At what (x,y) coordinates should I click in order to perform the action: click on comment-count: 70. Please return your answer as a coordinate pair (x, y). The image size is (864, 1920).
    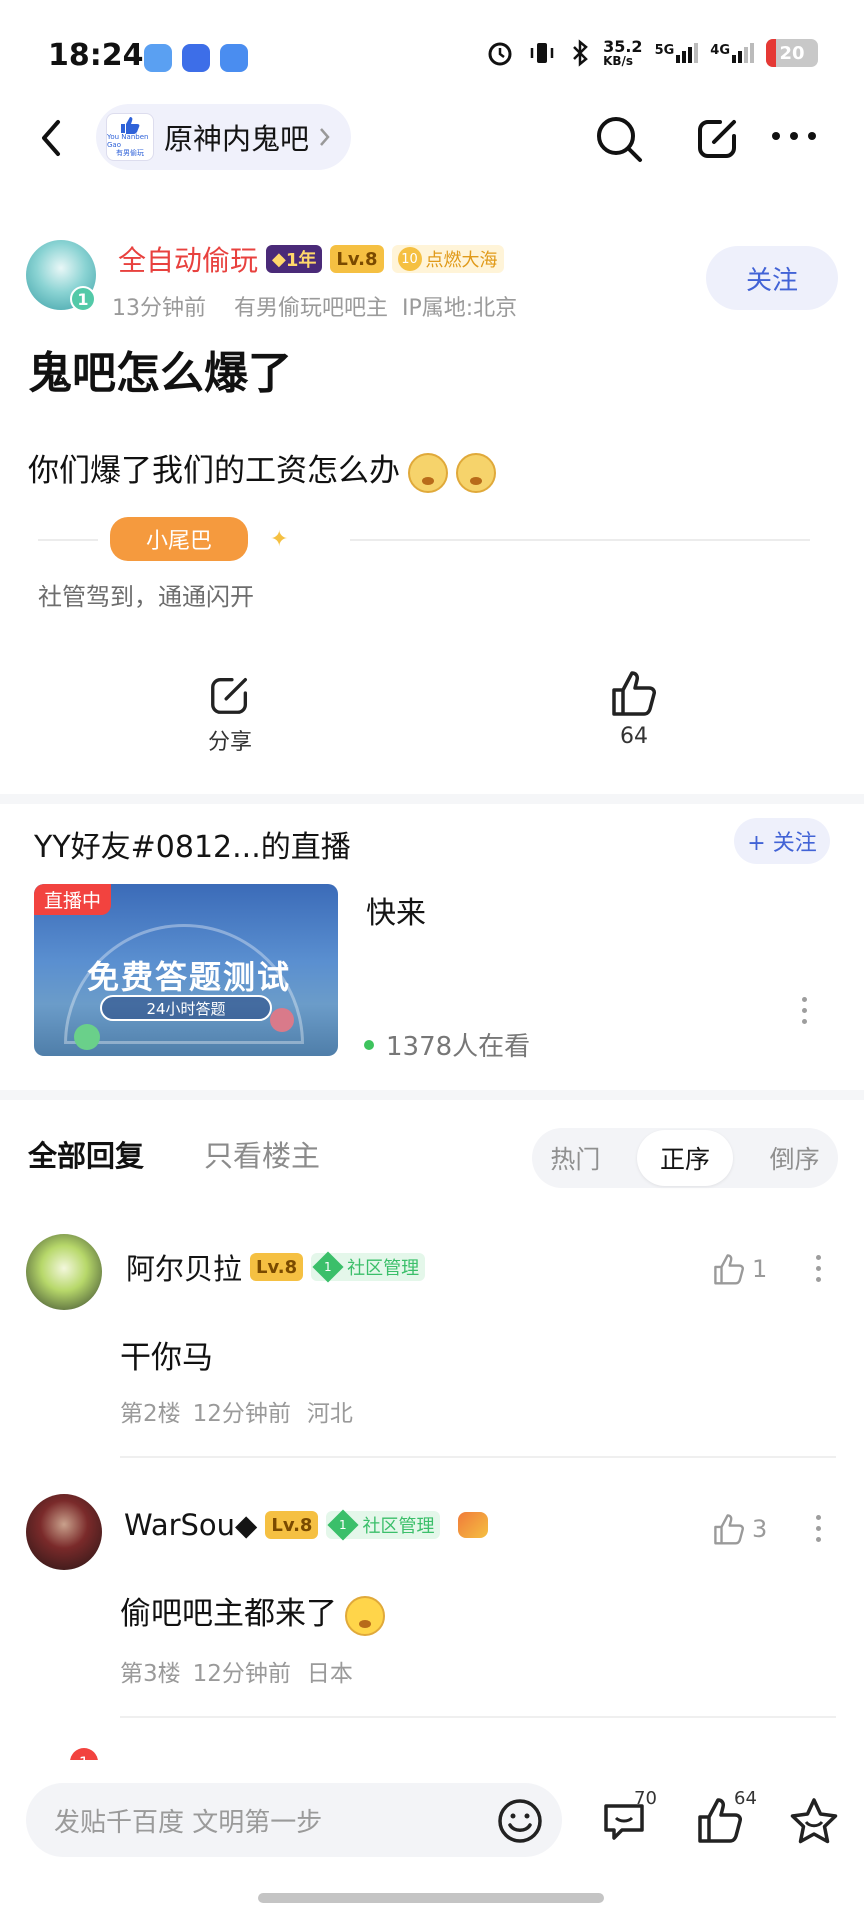
    Looking at the image, I should click on (645, 1798).